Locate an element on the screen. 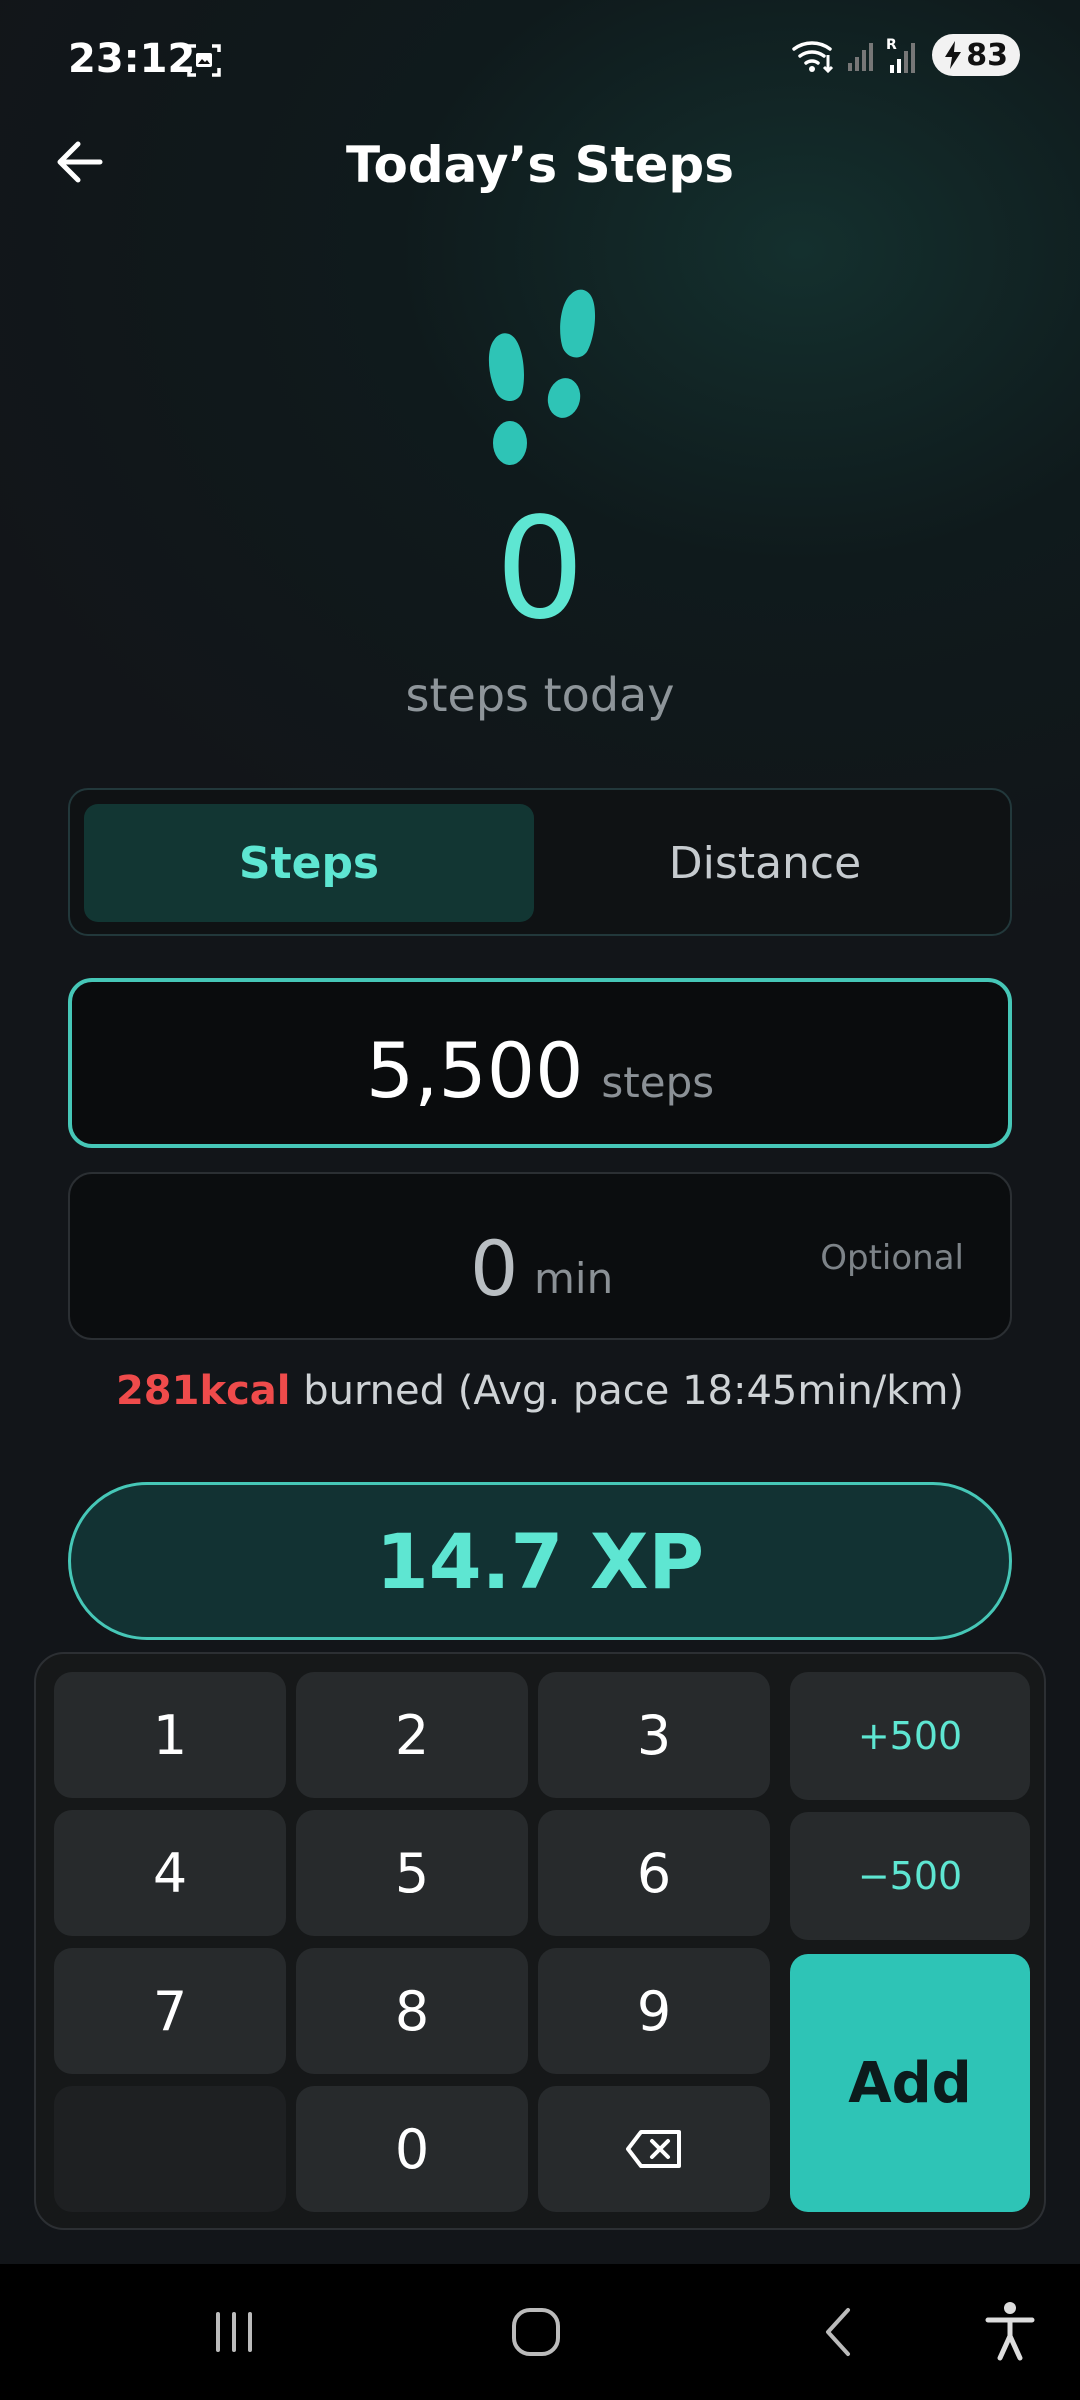 The height and width of the screenshot is (2400, 1080). signal-icon is located at coordinates (861, 57).